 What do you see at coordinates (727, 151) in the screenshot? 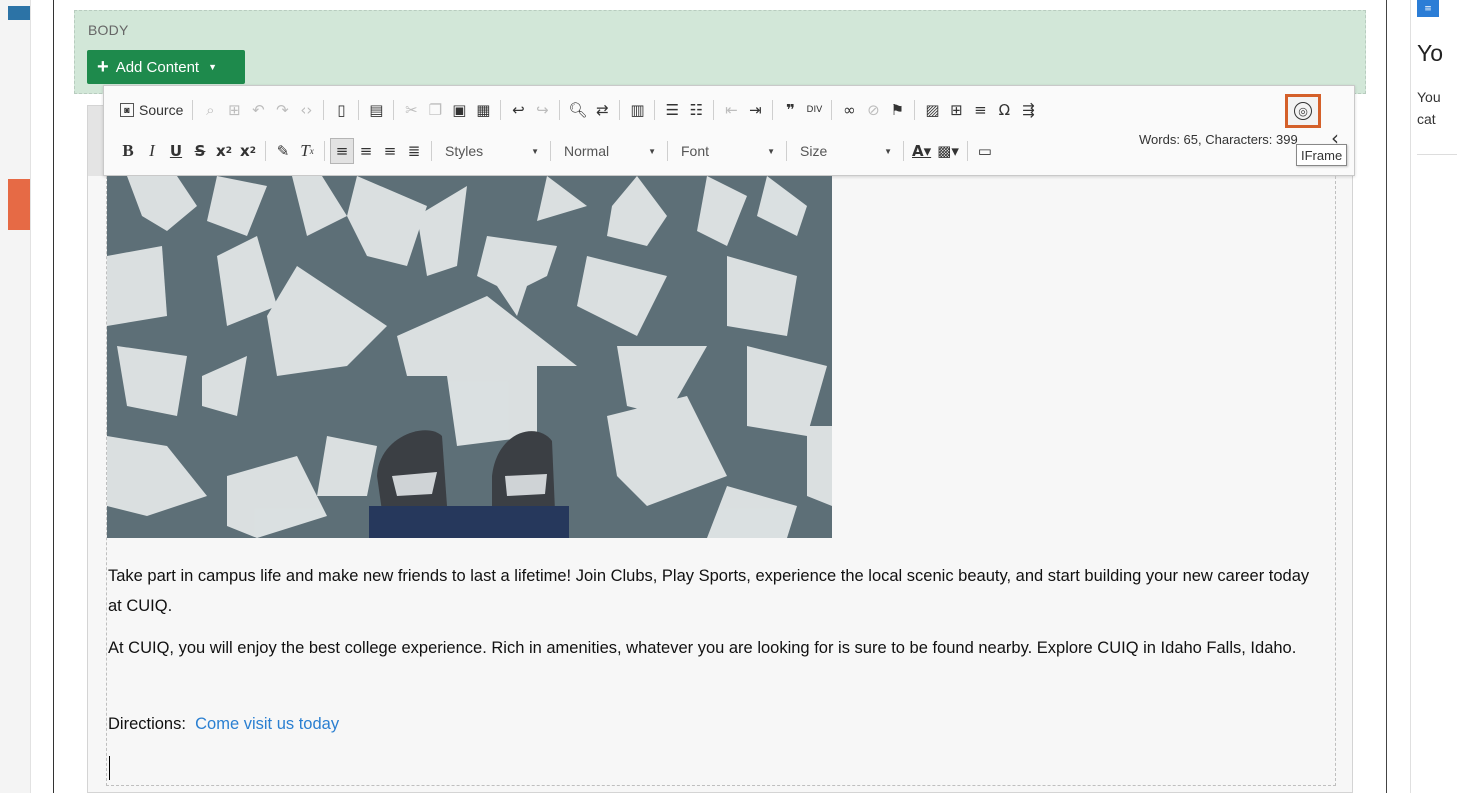
I see `font-combo: Font ▼` at bounding box center [727, 151].